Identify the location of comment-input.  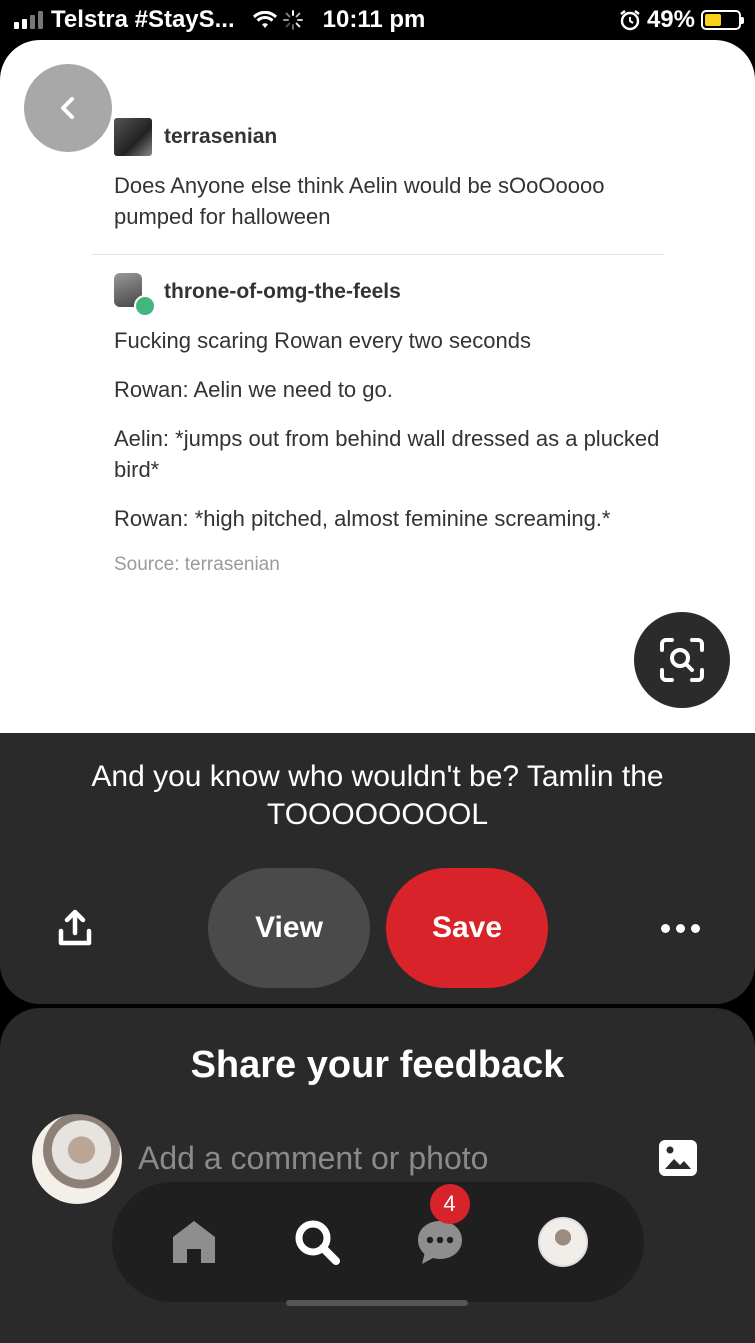
(383, 1158).